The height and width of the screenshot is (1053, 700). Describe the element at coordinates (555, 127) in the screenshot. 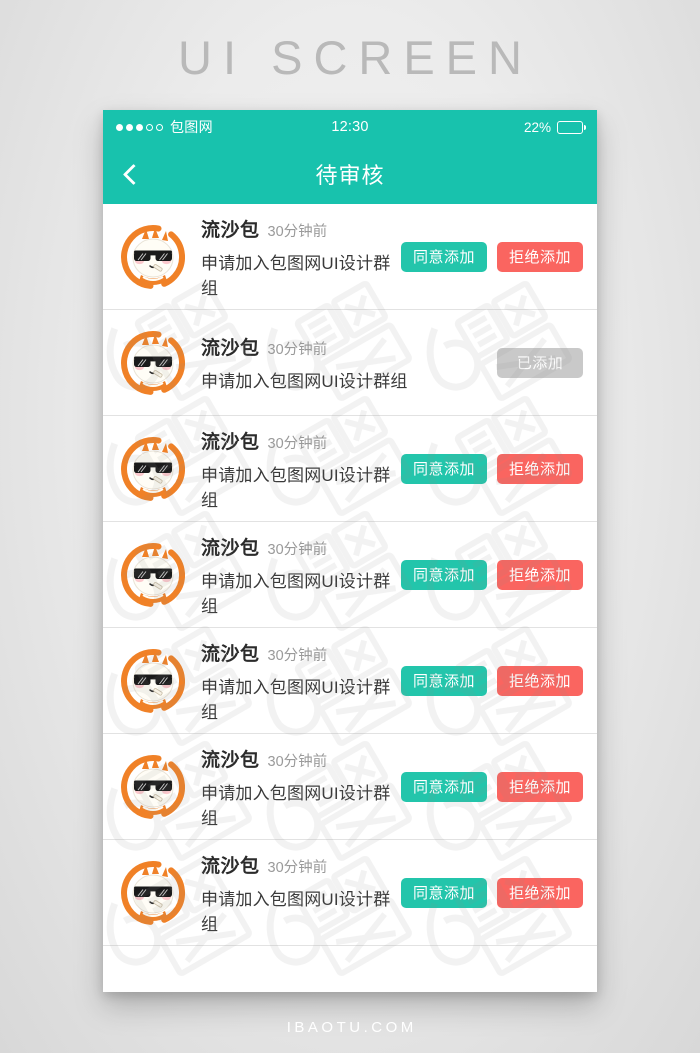

I see `status-bar-right: 22%` at that location.